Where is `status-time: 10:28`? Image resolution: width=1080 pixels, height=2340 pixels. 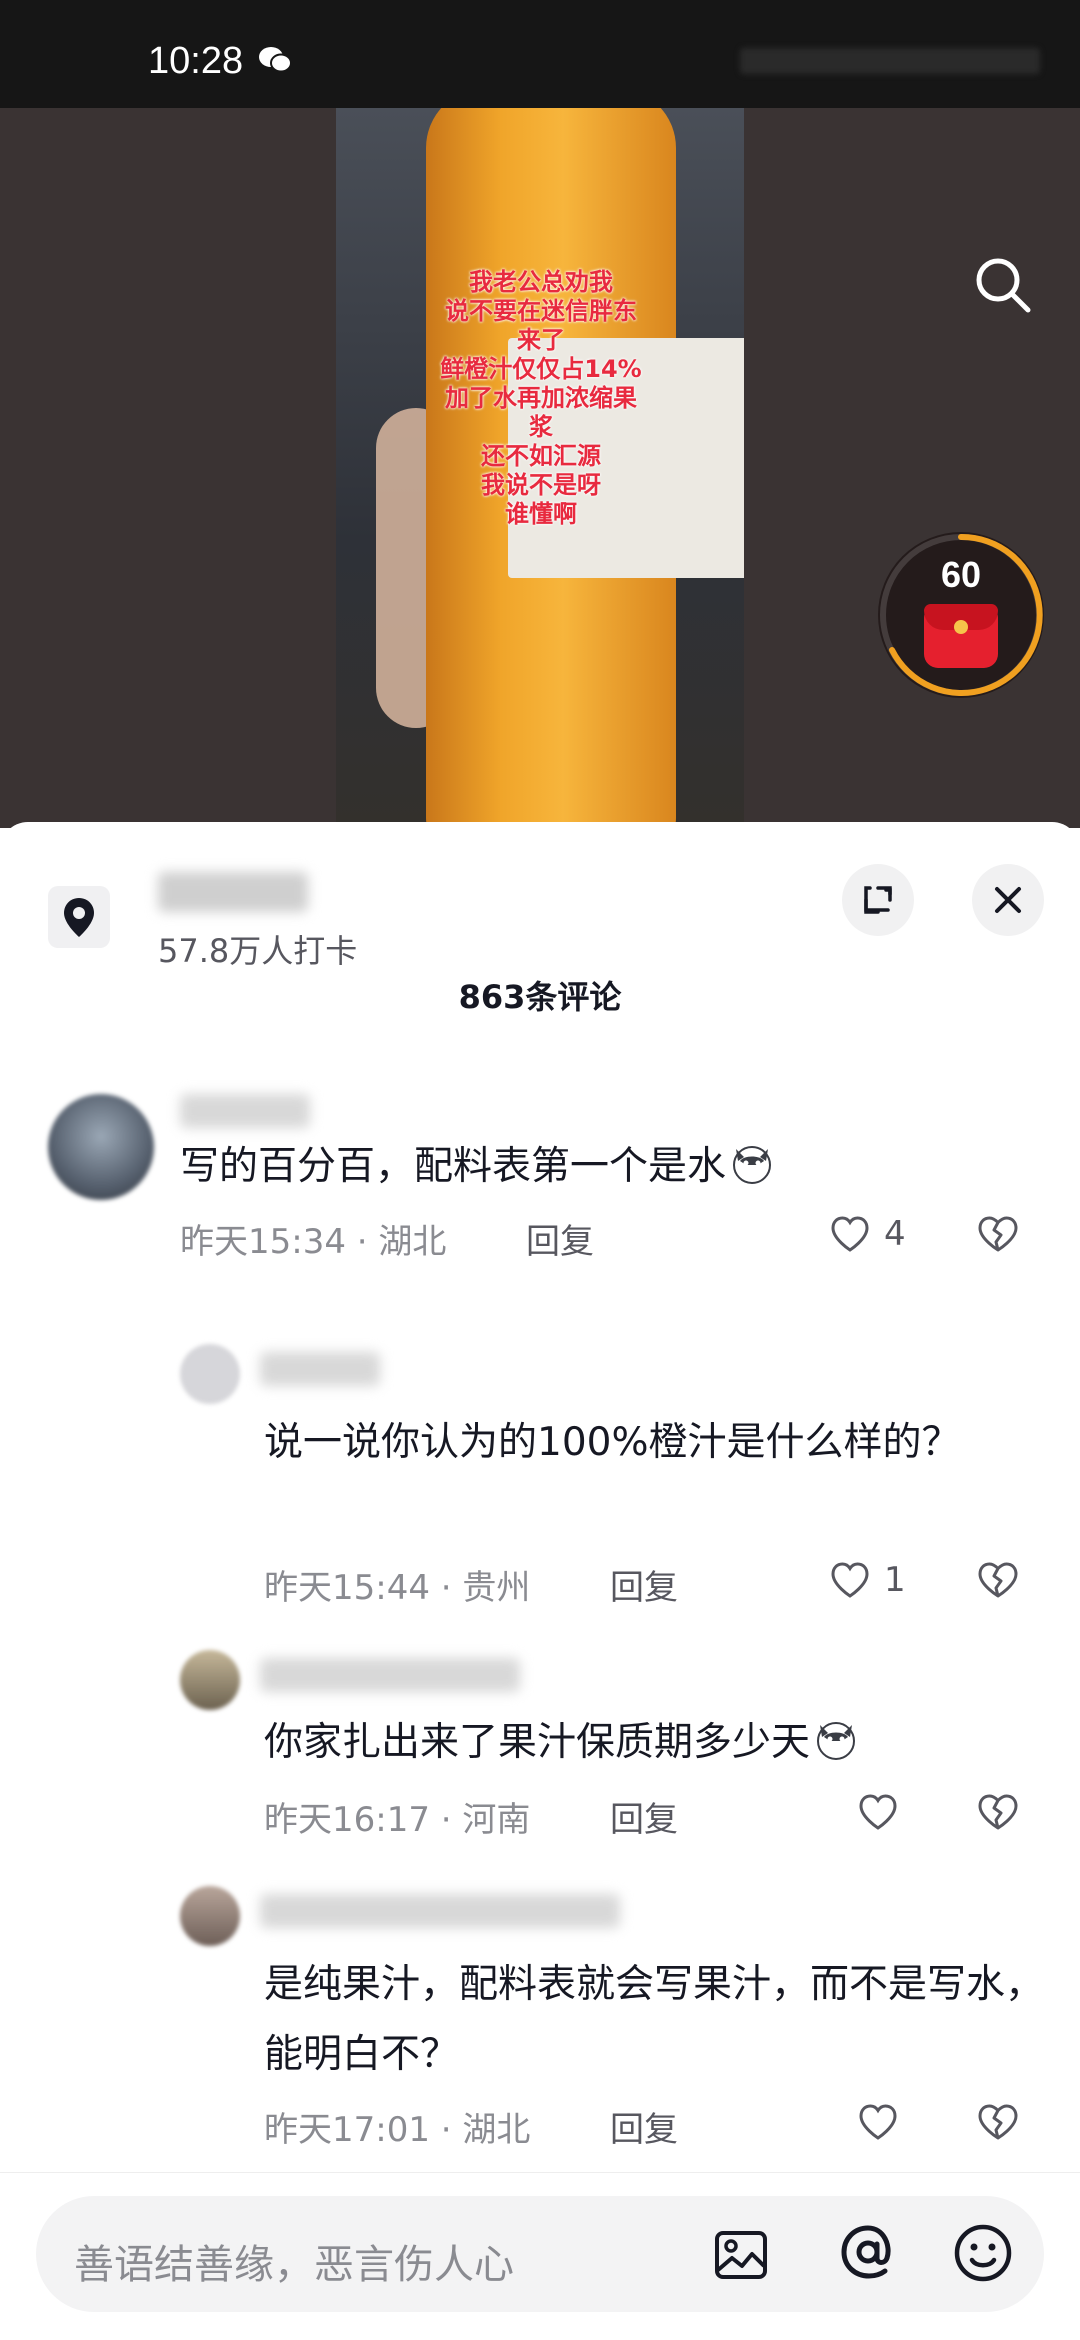 status-time: 10:28 is located at coordinates (196, 61).